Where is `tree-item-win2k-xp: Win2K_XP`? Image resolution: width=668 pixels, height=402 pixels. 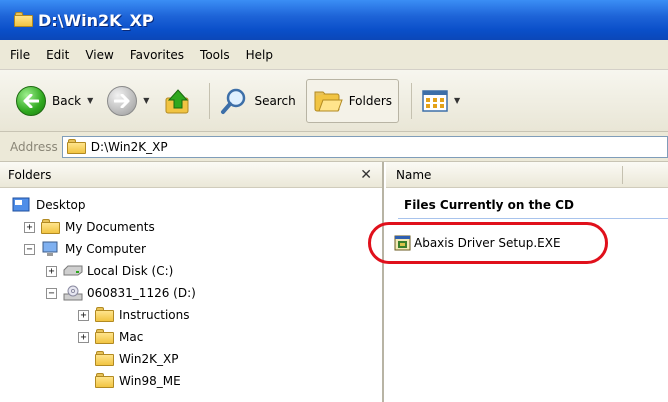 tree-item-win2k-xp: Win2K_XP is located at coordinates (137, 359).